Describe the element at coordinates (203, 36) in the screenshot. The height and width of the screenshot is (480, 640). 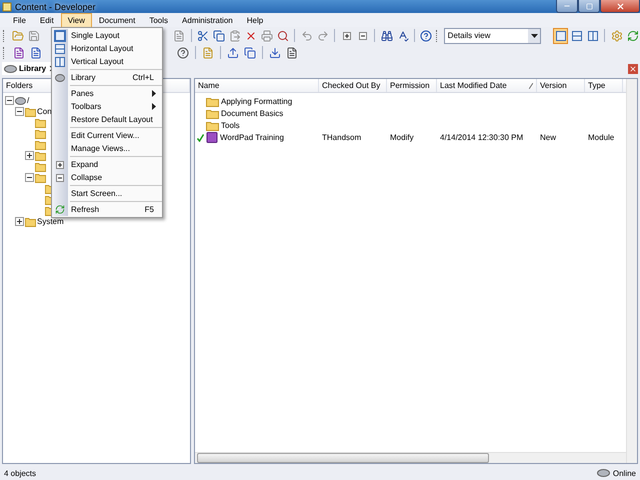
I see `scissors-icon` at that location.